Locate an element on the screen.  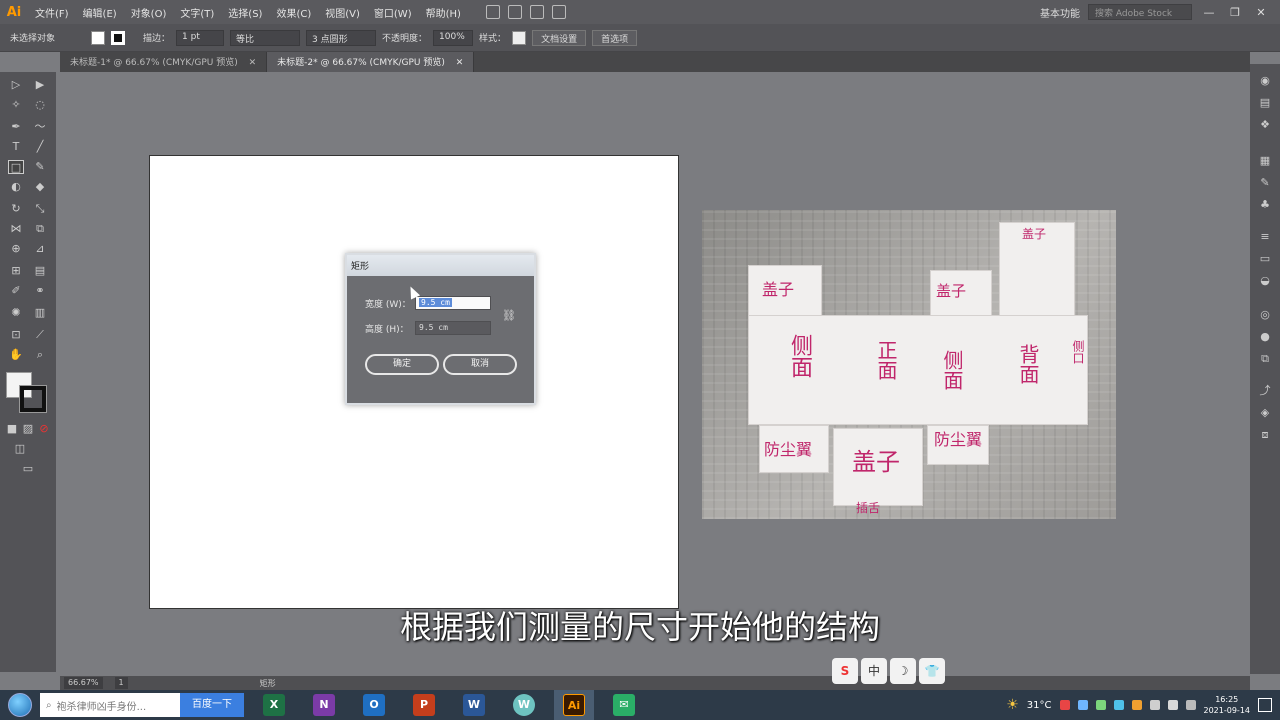
width-field: 9.5 cm is located at coordinates (453, 303).